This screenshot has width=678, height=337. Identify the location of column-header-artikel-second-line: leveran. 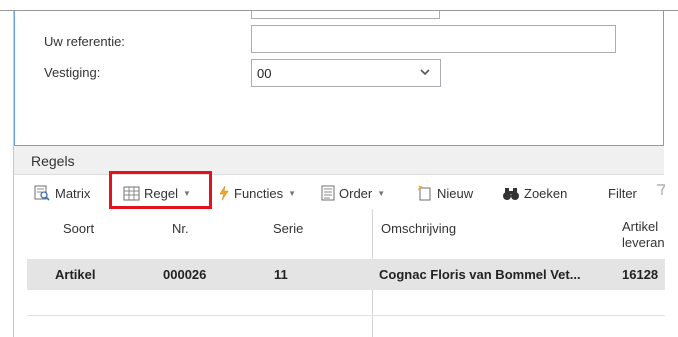
(643, 242).